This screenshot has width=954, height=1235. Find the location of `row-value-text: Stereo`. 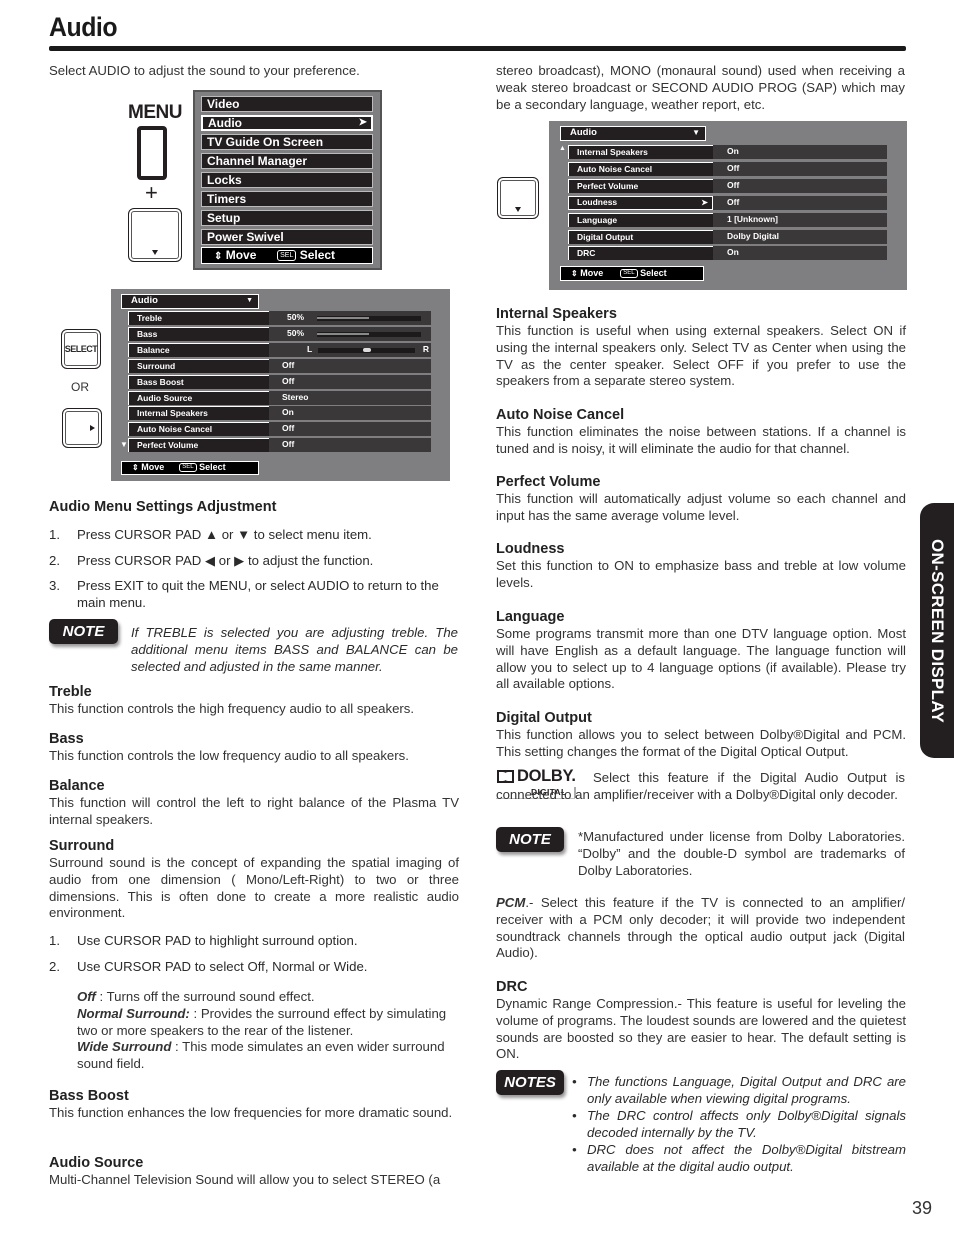

row-value-text: Stereo is located at coordinates (295, 396).